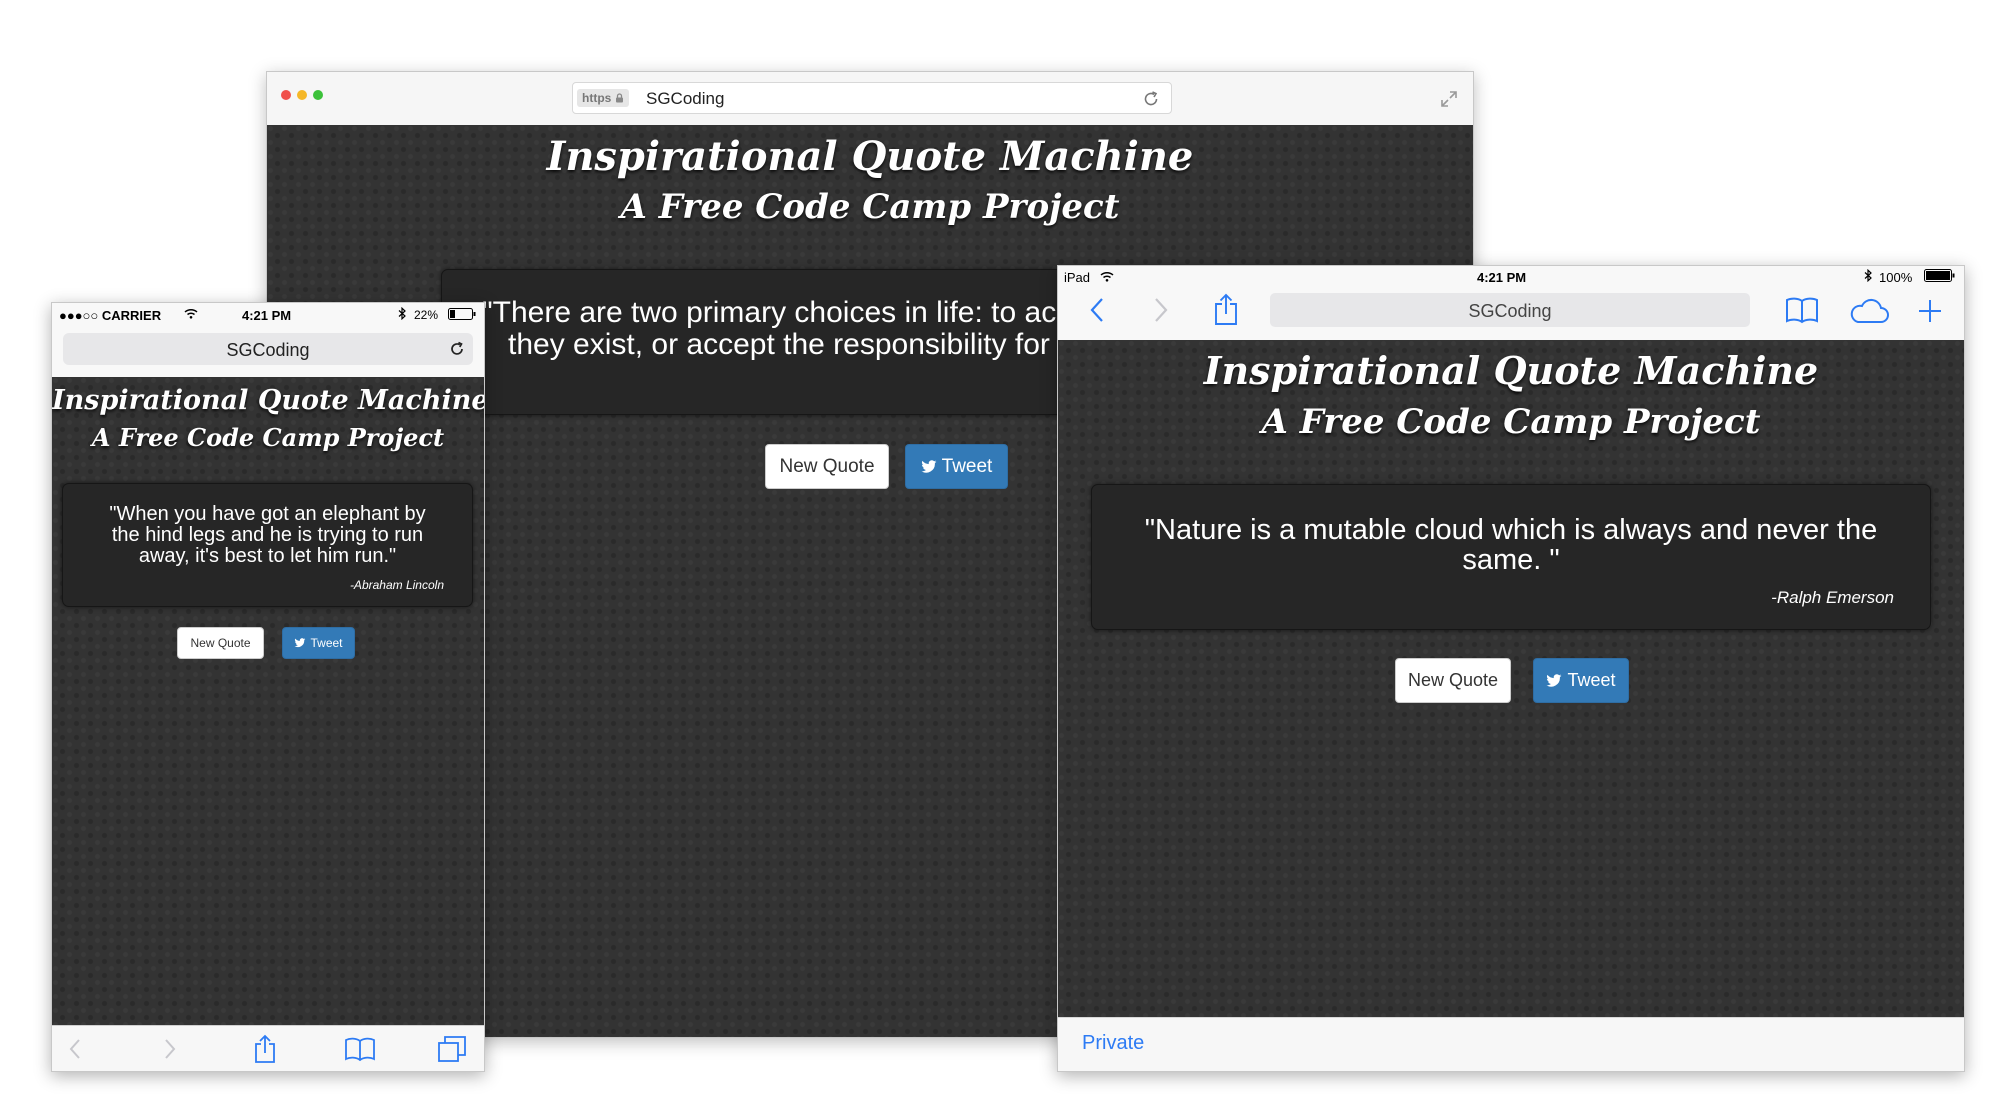  I want to click on zoom-window-button, so click(318, 95).